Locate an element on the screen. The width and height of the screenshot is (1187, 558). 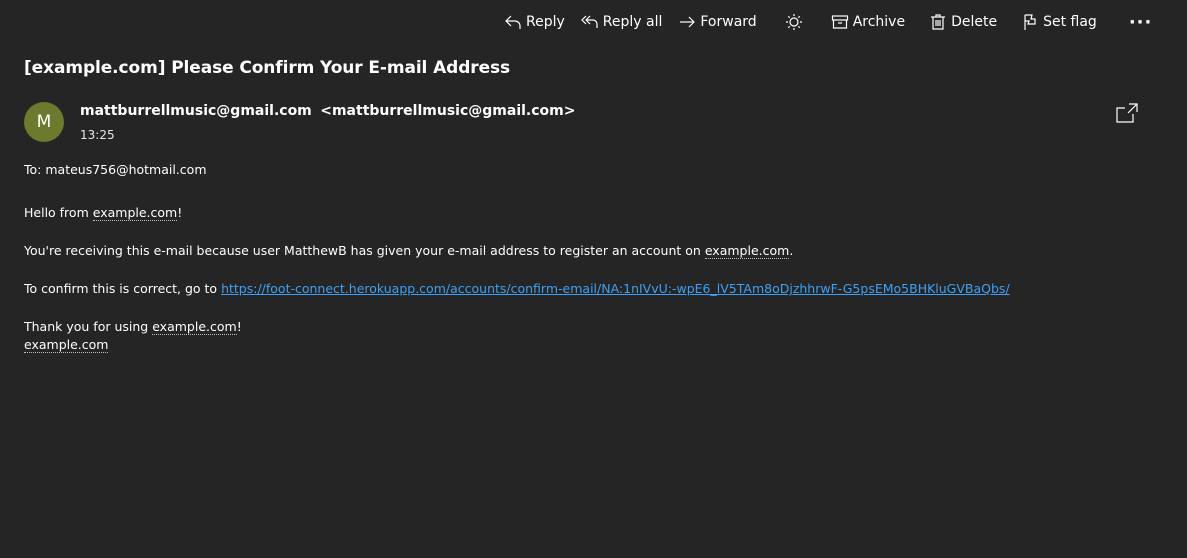
sender-address: <mattburrellmusic@gmail.com> is located at coordinates (447, 111).